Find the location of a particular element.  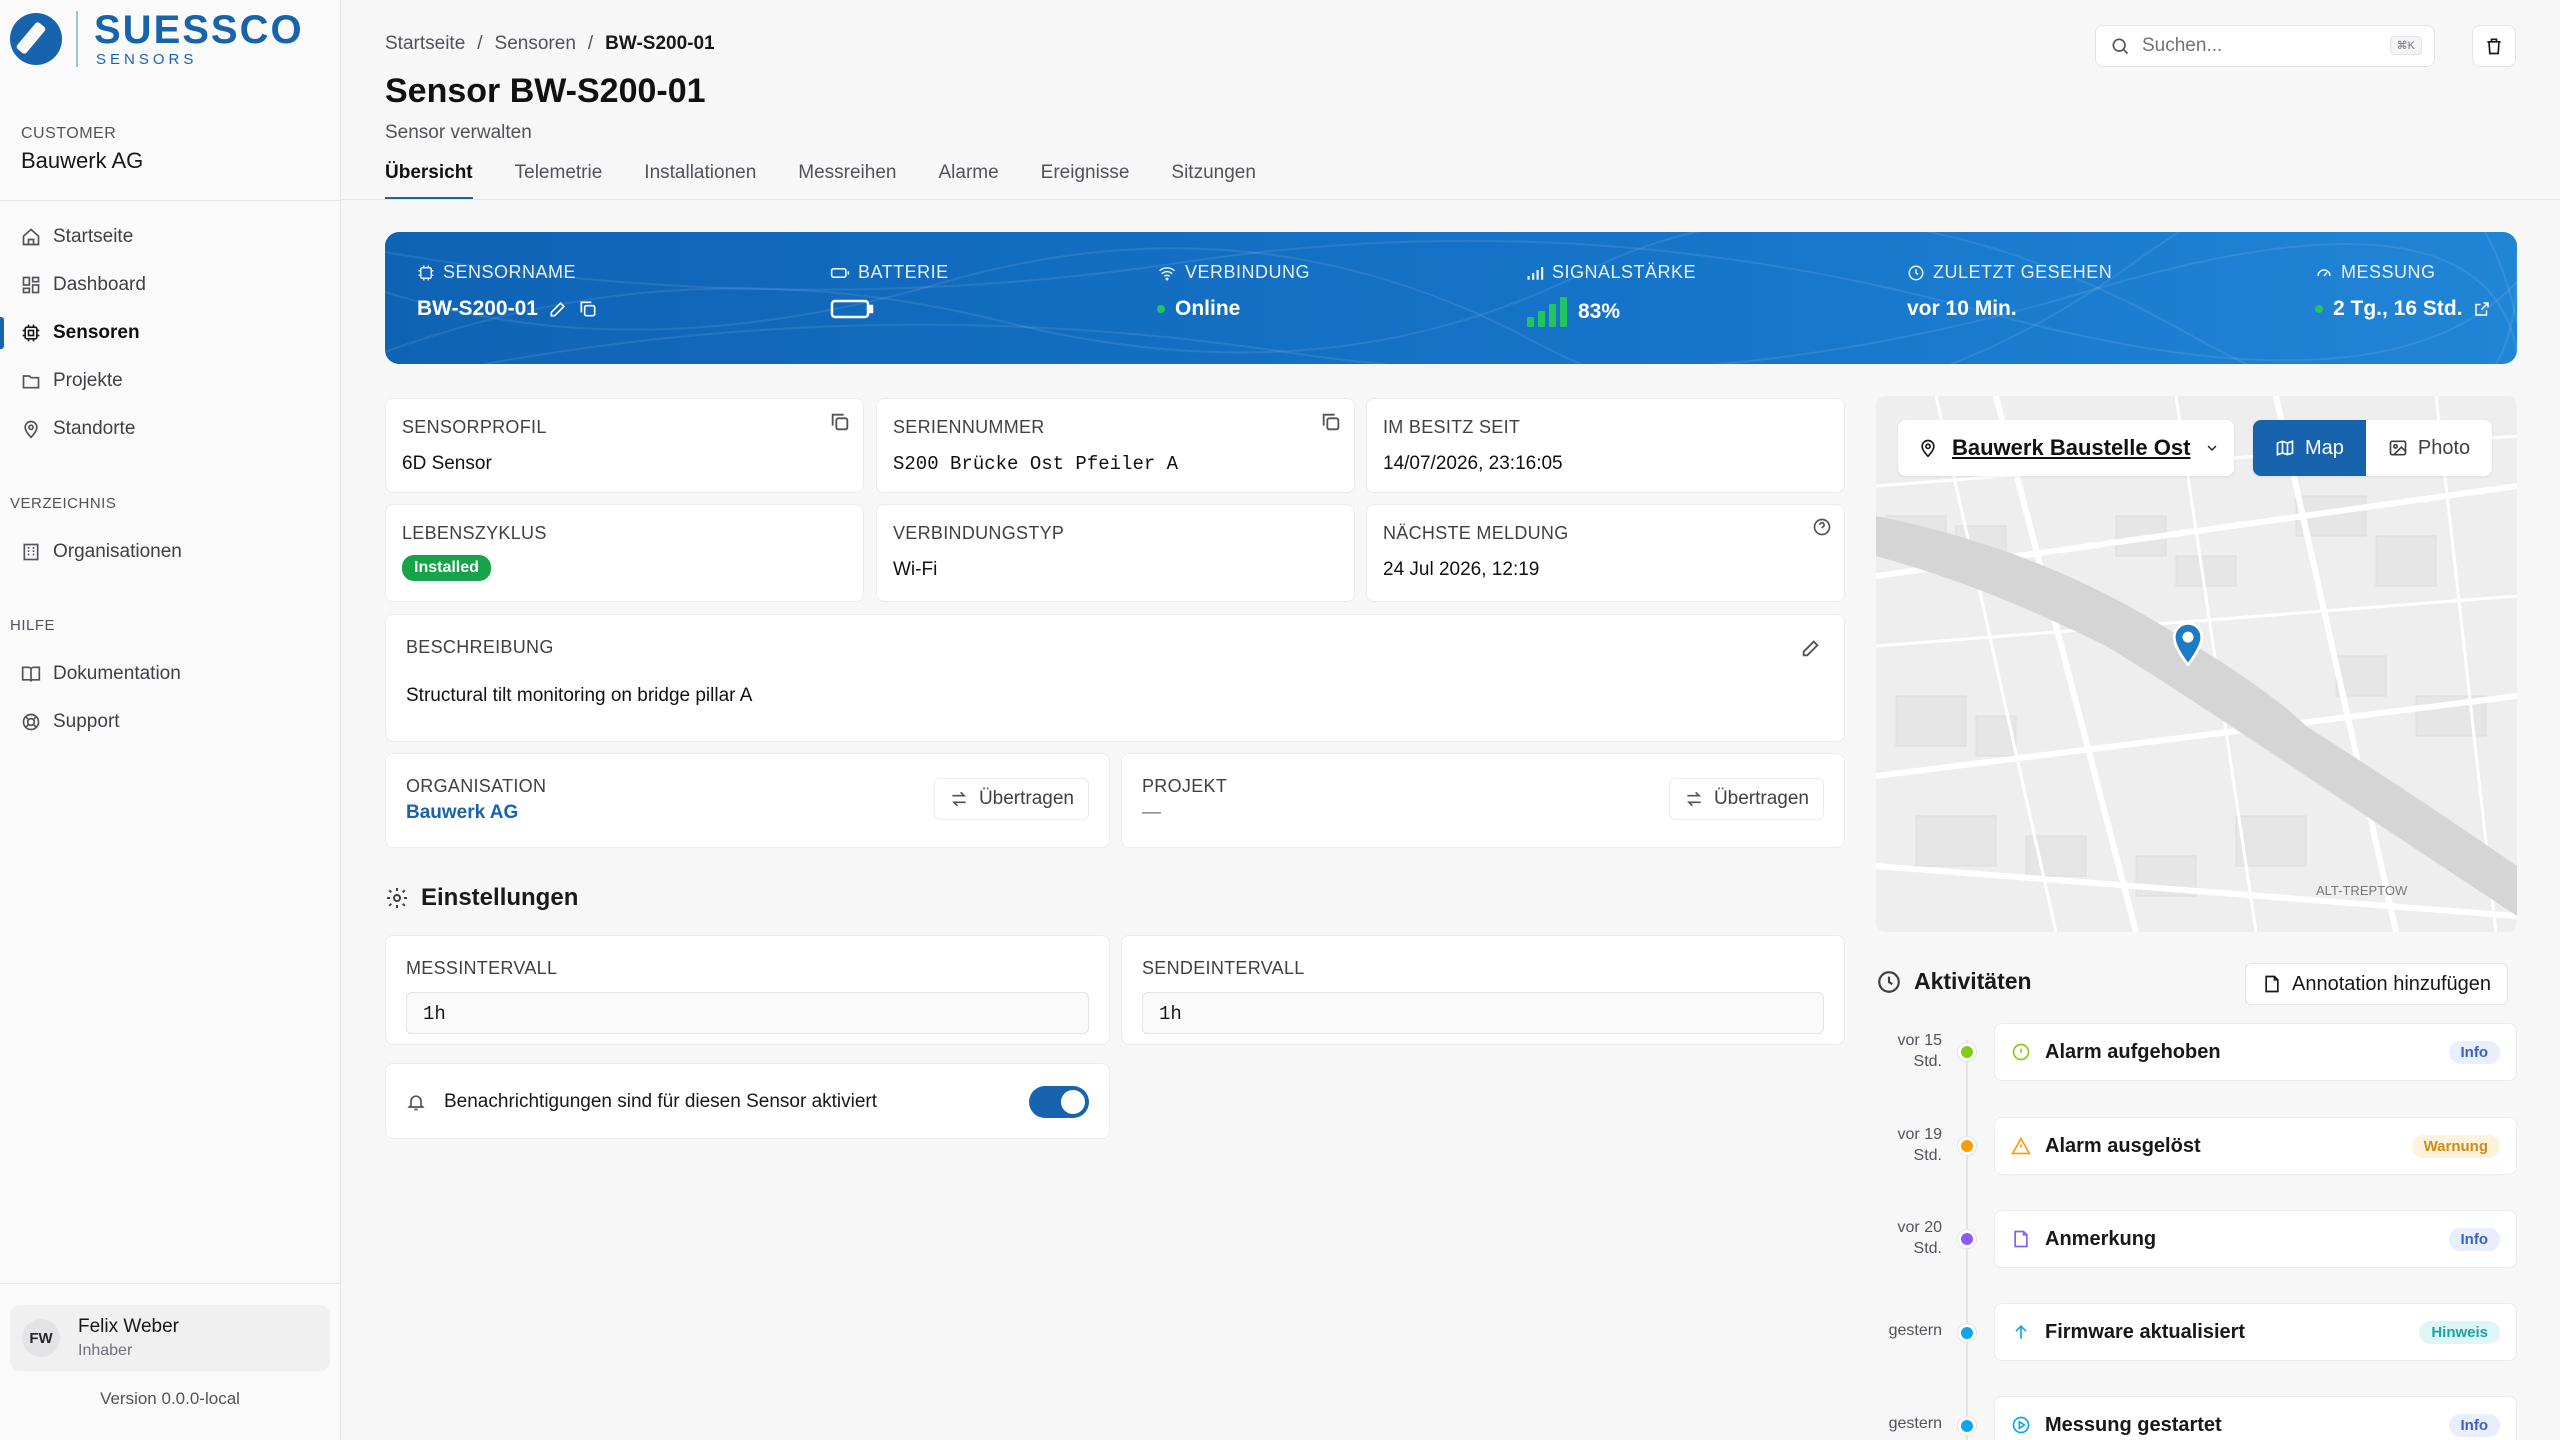

measurement-interval-input: 1h is located at coordinates (747, 1013).